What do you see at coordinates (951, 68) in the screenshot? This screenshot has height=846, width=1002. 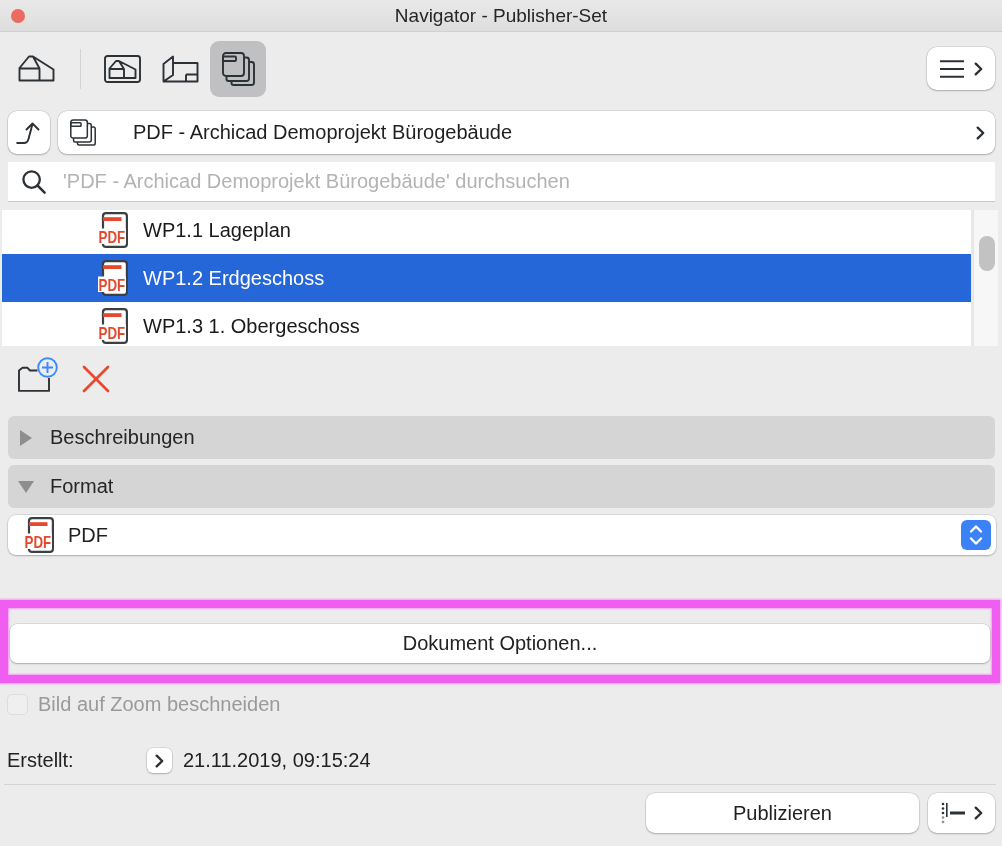 I see `menu-icon` at bounding box center [951, 68].